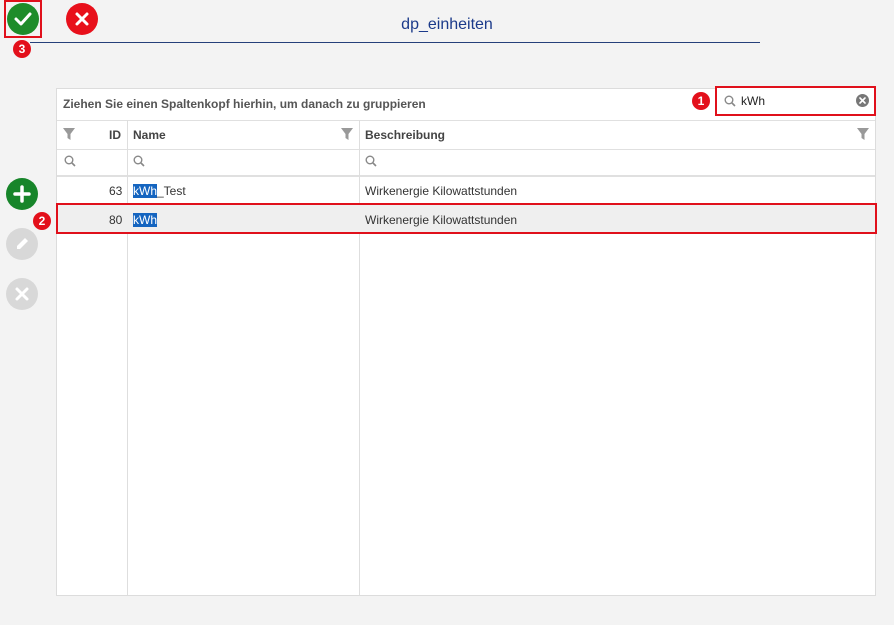 Image resolution: width=894 pixels, height=625 pixels. I want to click on plus-icon, so click(22, 194).